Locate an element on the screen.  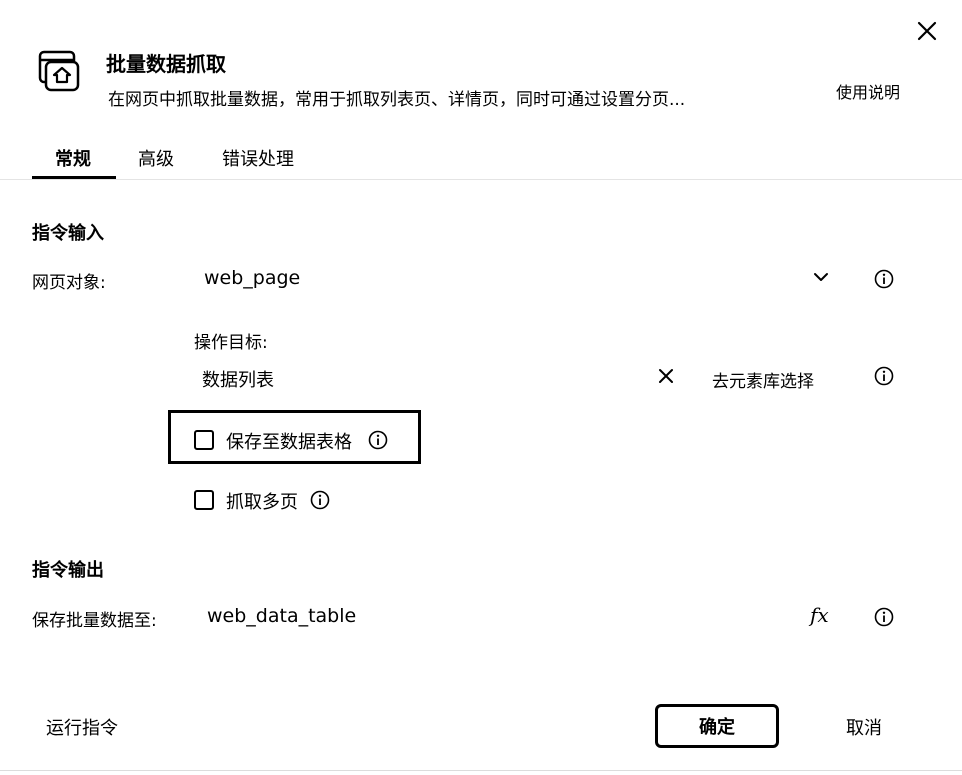
tab-general: 常规 is located at coordinates (73, 158).